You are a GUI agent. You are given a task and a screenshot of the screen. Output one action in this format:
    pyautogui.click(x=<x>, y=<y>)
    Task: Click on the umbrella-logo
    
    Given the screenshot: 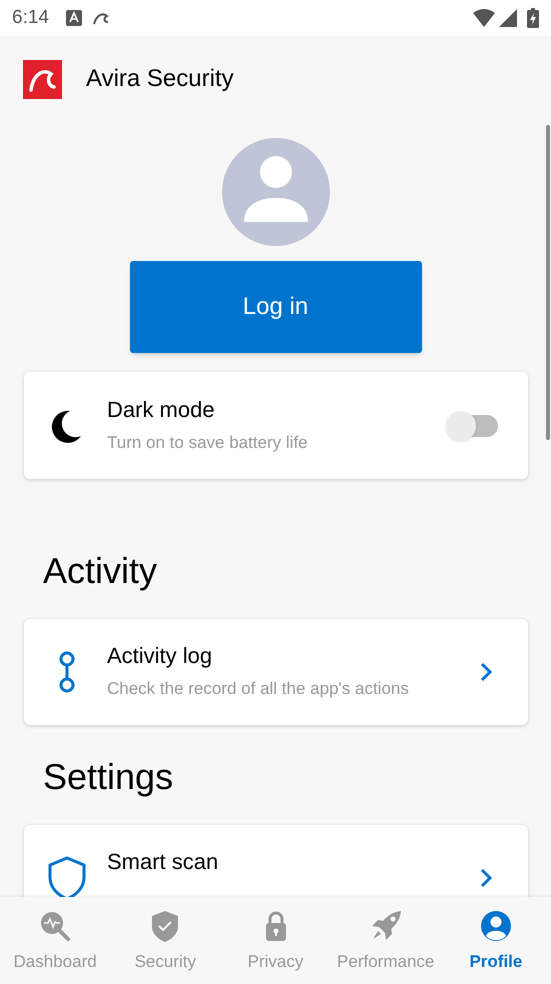 What is the action you would take?
    pyautogui.click(x=42, y=79)
    